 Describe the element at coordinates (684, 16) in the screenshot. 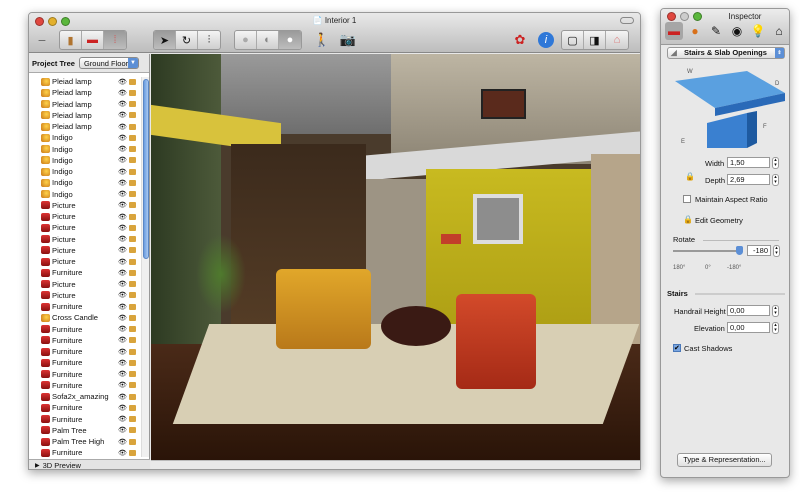

I see `inspector-minimize-button` at that location.